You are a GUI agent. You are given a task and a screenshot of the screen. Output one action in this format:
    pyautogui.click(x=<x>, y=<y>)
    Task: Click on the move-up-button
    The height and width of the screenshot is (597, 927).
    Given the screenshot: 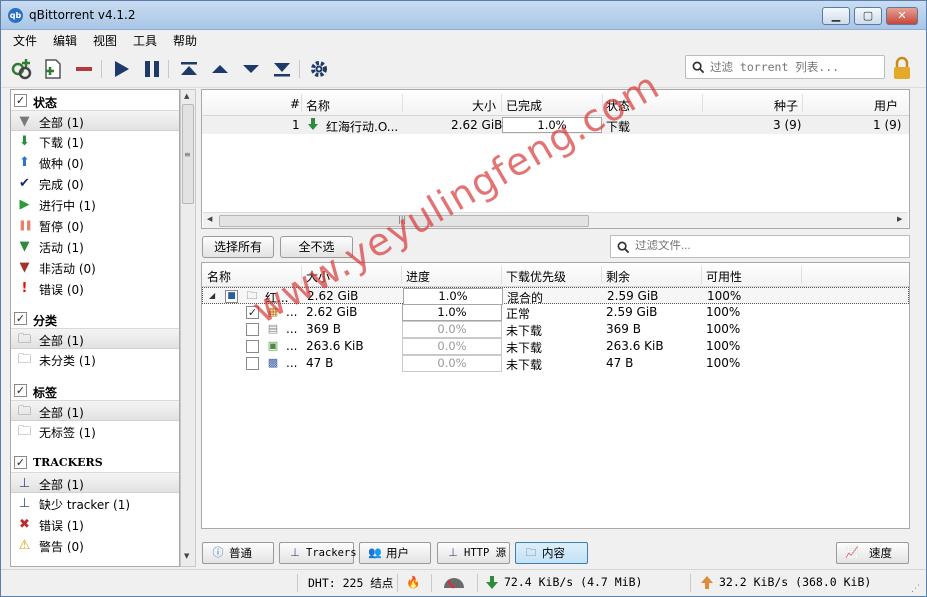 What is the action you would take?
    pyautogui.click(x=220, y=69)
    